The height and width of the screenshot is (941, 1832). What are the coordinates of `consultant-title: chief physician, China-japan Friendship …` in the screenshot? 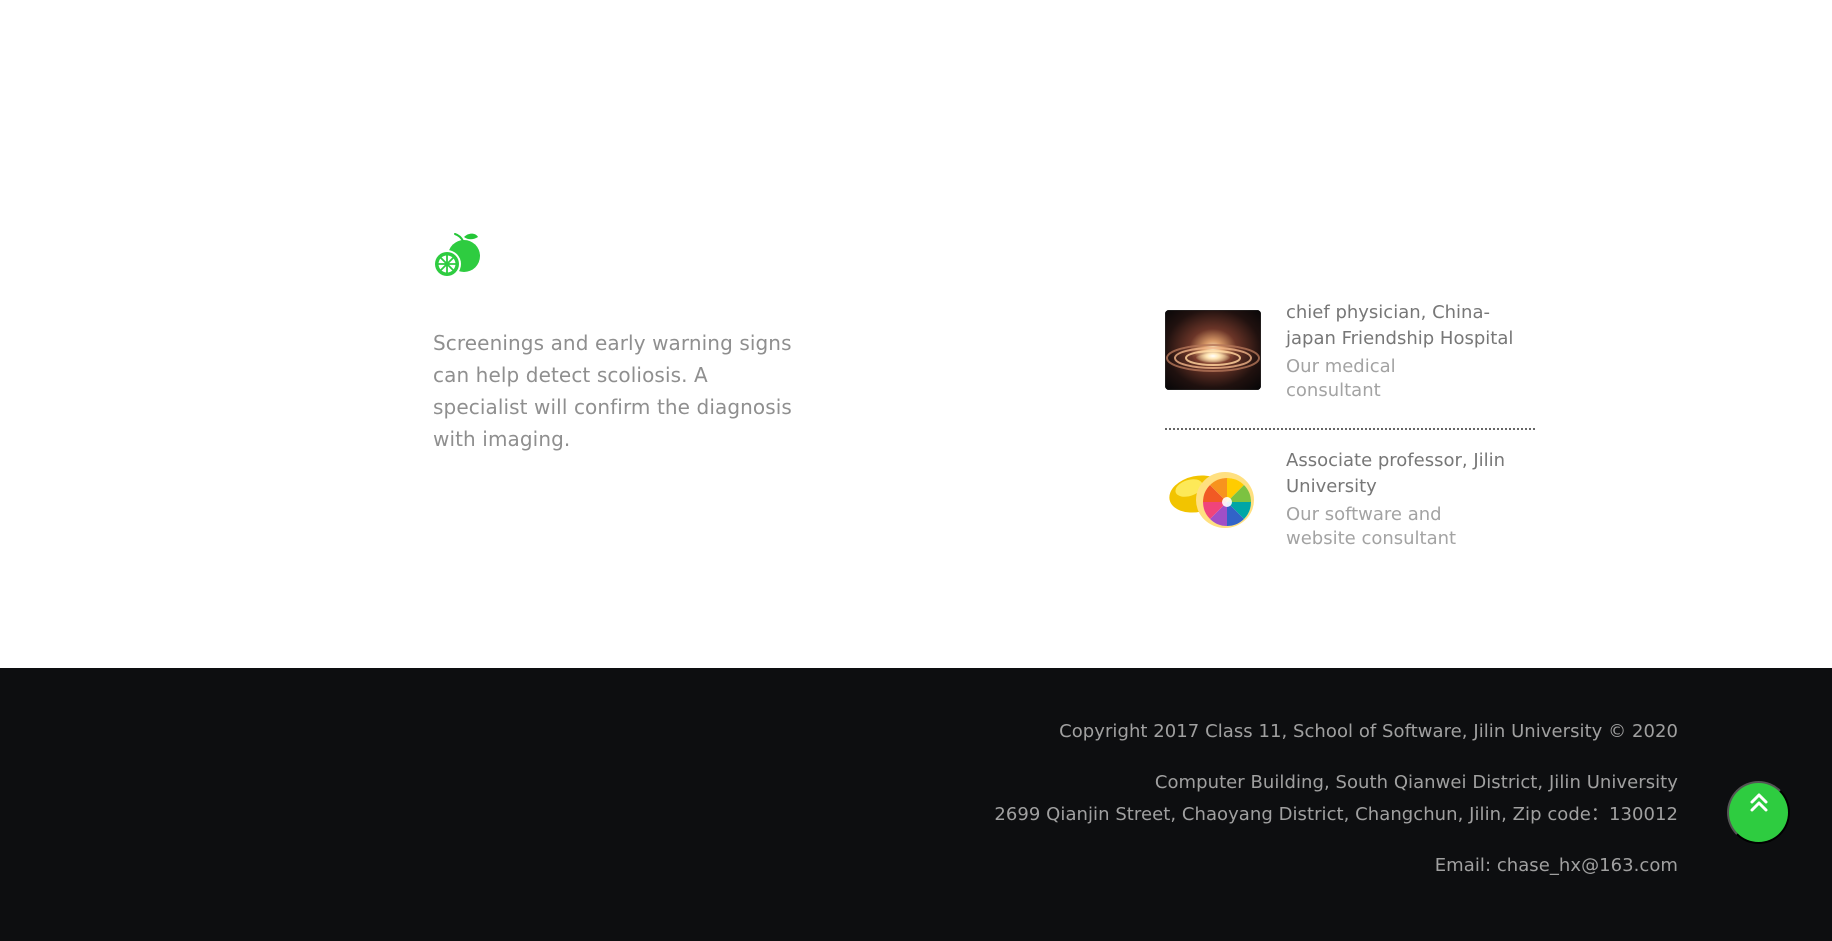 It's located at (1400, 325).